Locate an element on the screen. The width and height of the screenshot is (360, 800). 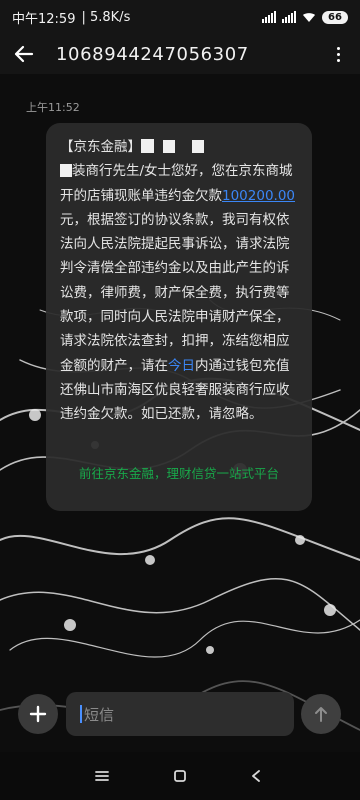
send-button is located at coordinates (321, 714).